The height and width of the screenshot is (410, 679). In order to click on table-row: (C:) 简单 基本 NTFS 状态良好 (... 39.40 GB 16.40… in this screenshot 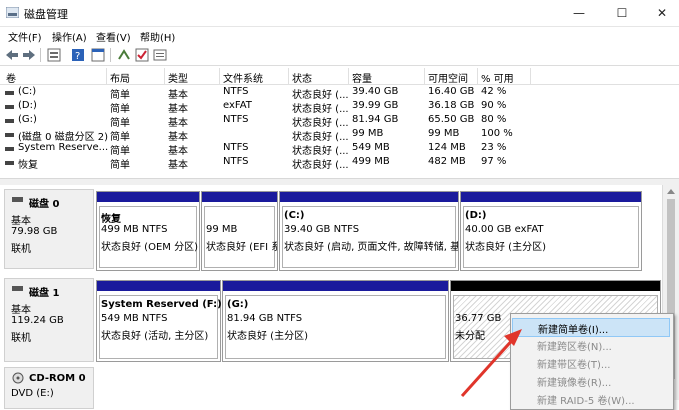, I will do `click(339, 93)`.